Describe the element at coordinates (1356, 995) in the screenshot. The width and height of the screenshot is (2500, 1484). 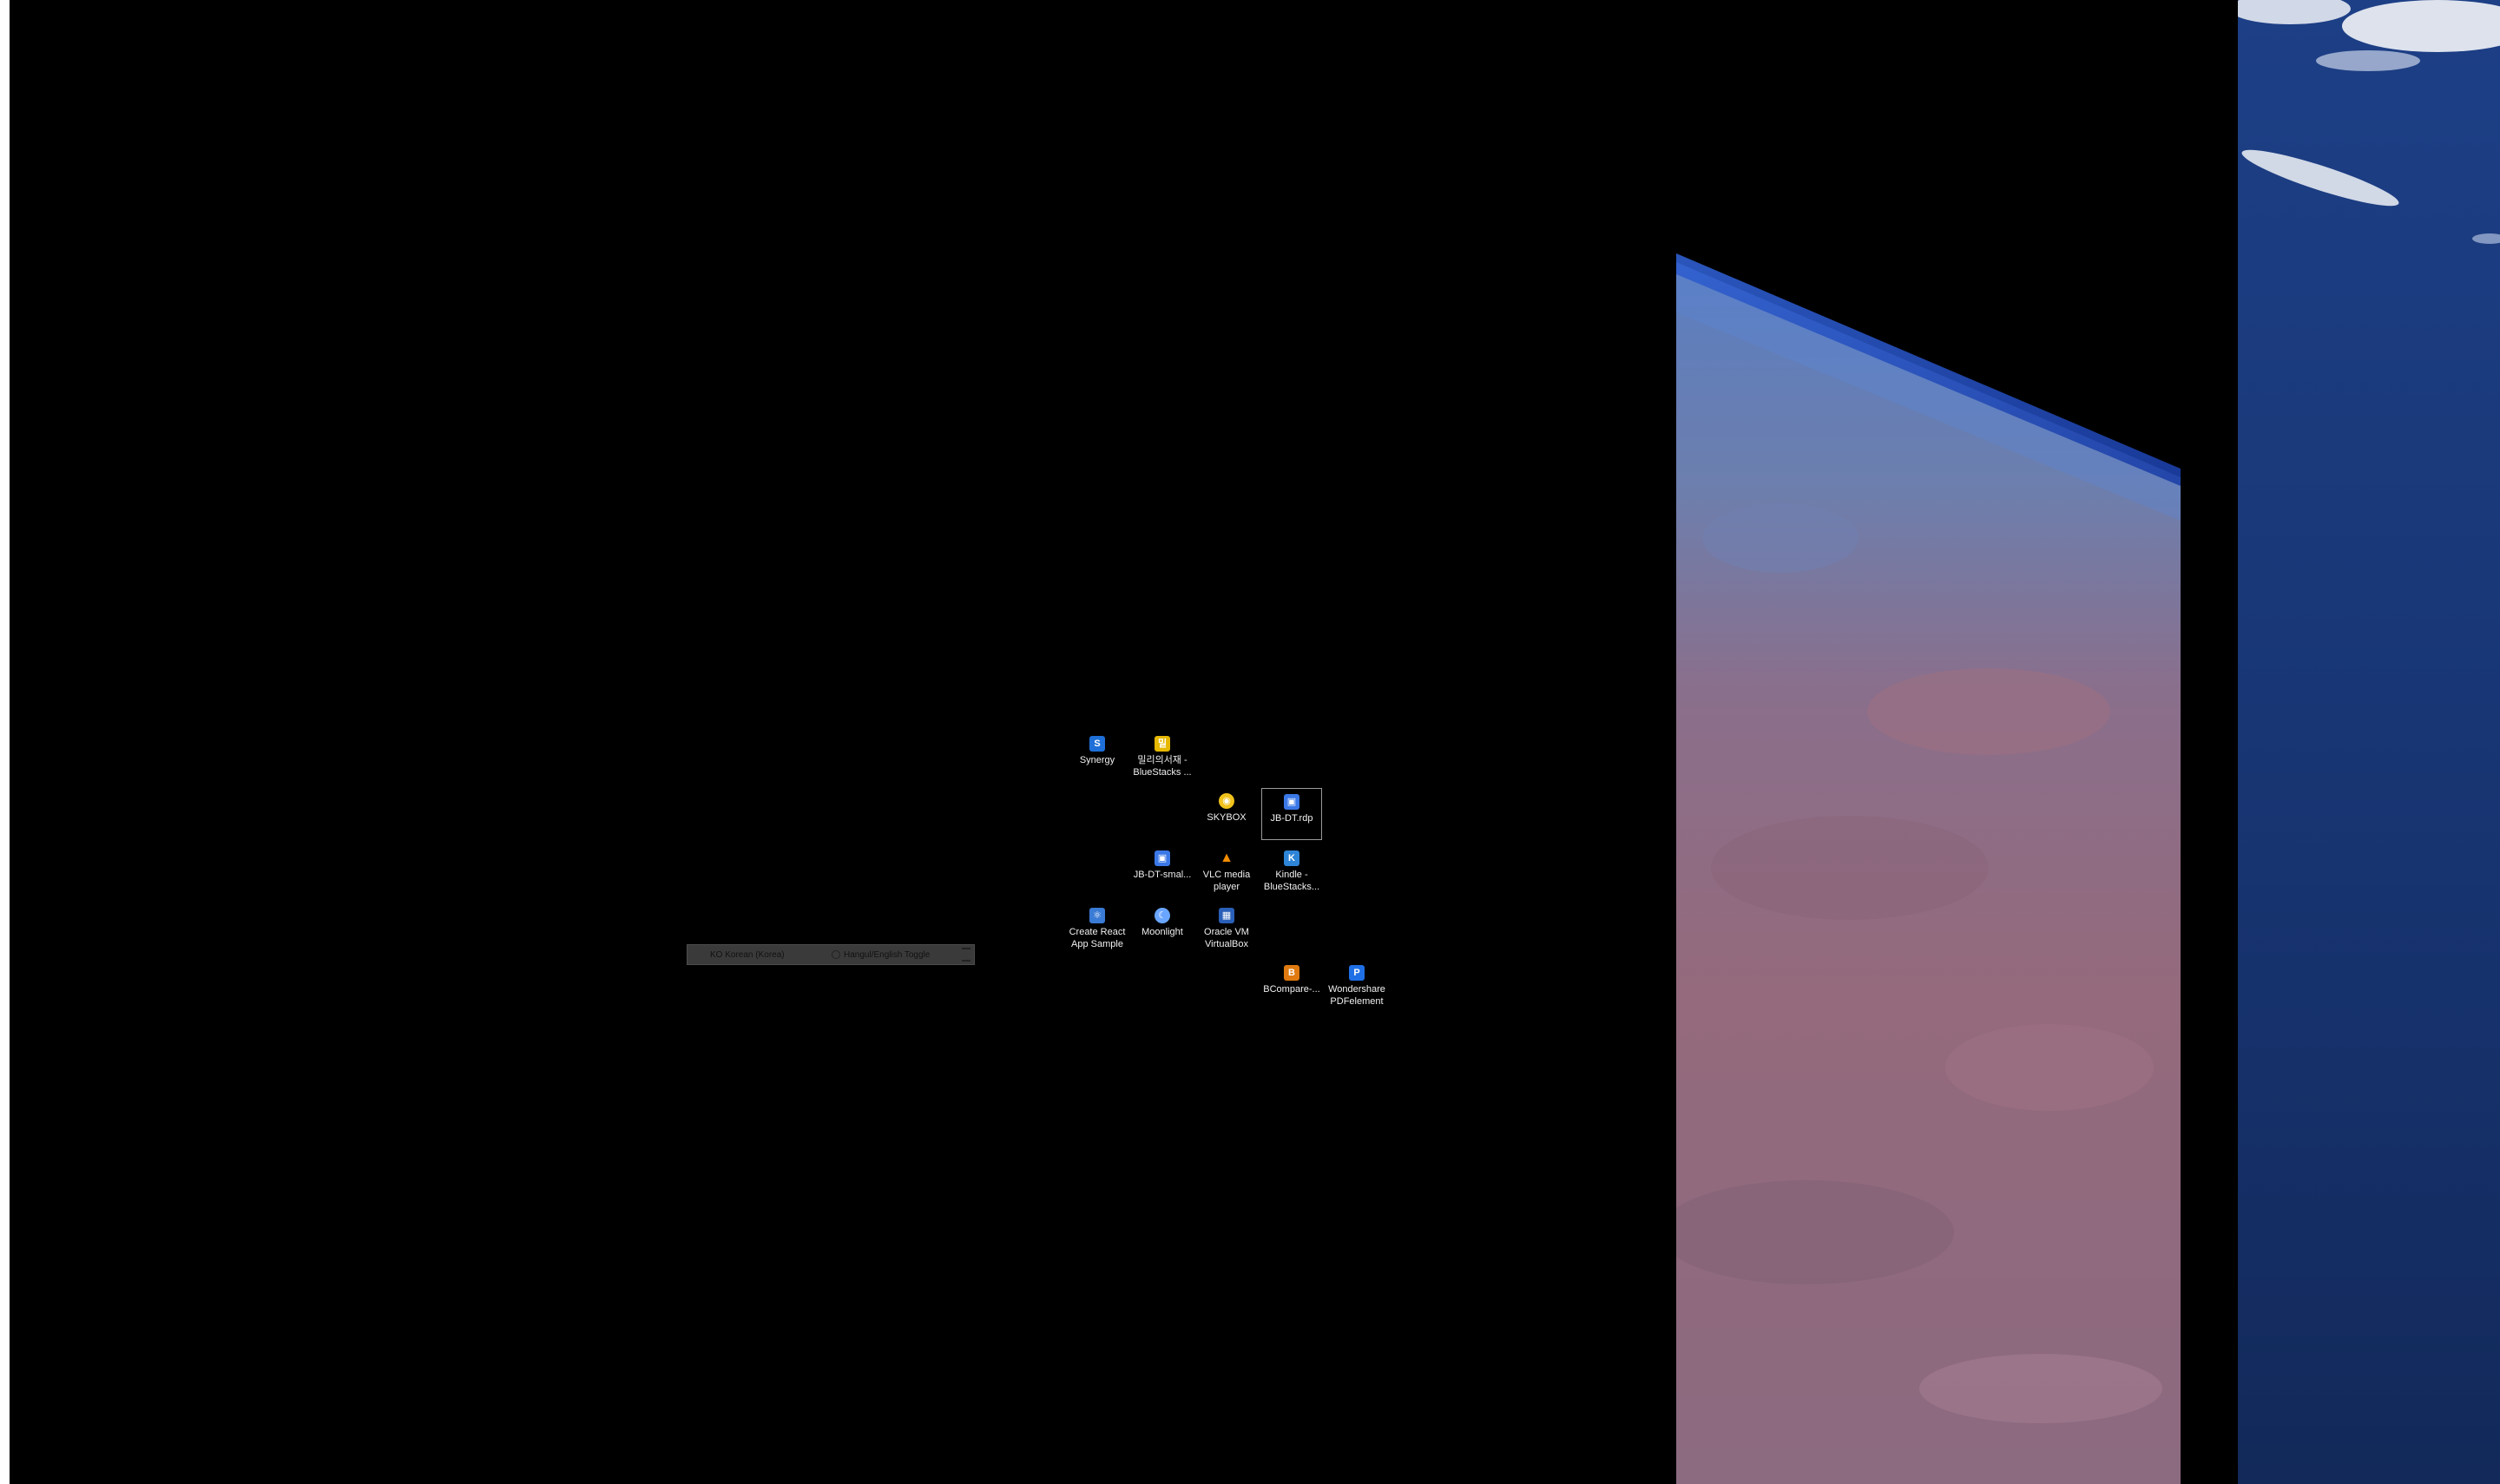
I see `desktop-icon-label: Wondershare PDFelement` at that location.